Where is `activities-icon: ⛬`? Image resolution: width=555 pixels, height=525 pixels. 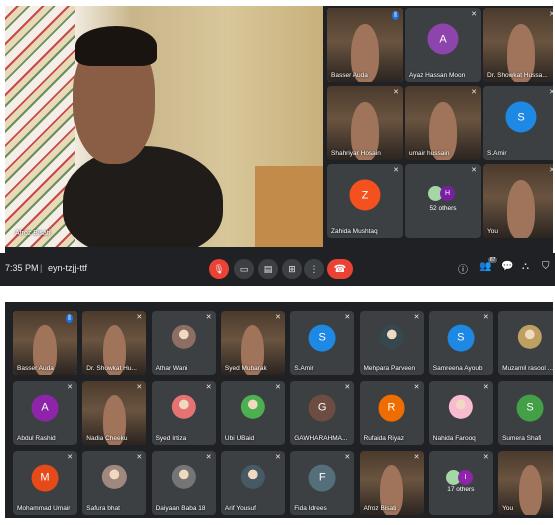 activities-icon: ⛬ is located at coordinates (525, 266).